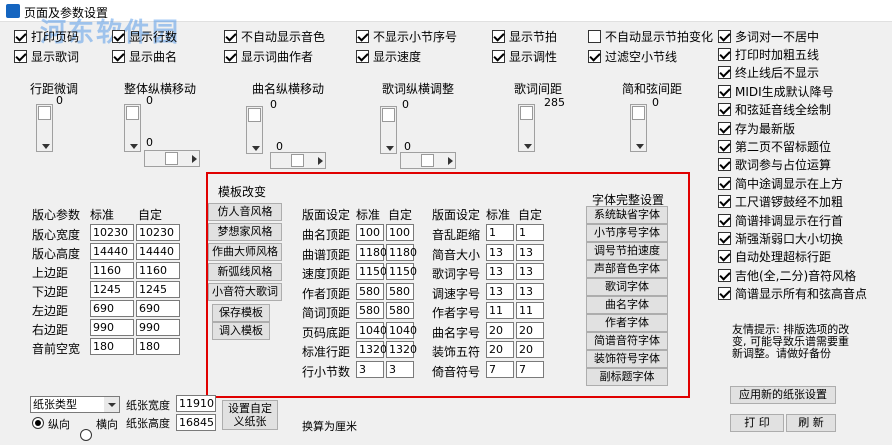 This screenshot has height=445, width=892. What do you see at coordinates (241, 313) in the screenshot?
I see `save-template-button: 保存模板` at bounding box center [241, 313].